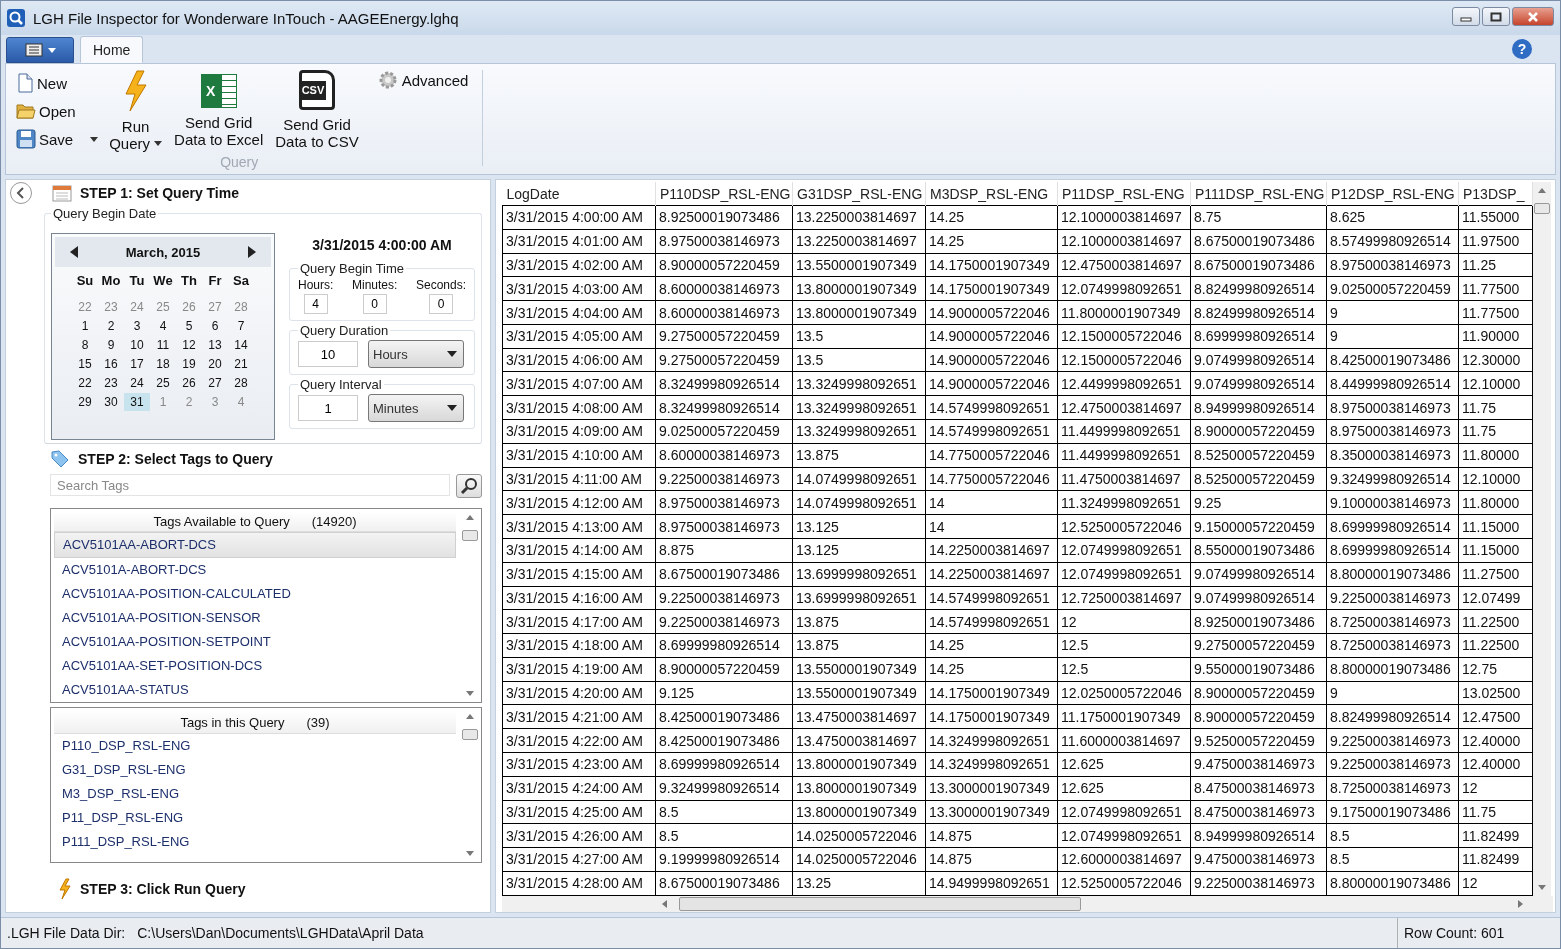  What do you see at coordinates (241, 383) in the screenshot?
I see `calendar-day: 28` at bounding box center [241, 383].